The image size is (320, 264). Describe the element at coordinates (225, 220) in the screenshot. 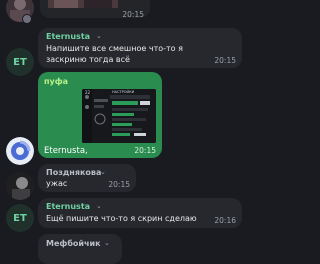

I see `message-time: 20:16` at that location.